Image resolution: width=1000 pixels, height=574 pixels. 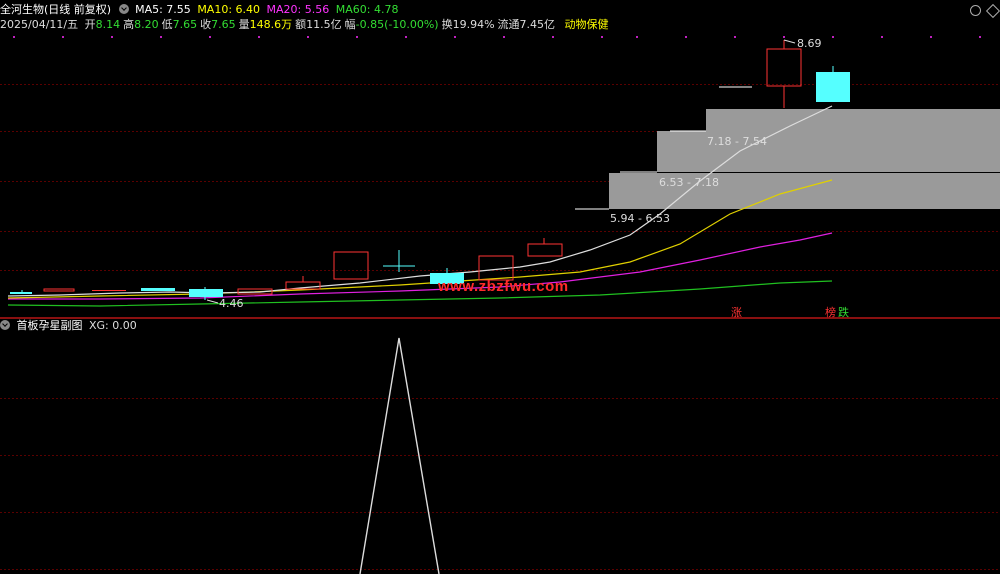 What do you see at coordinates (843, 312) in the screenshot?
I see `limit-down-marker: 跌` at bounding box center [843, 312].